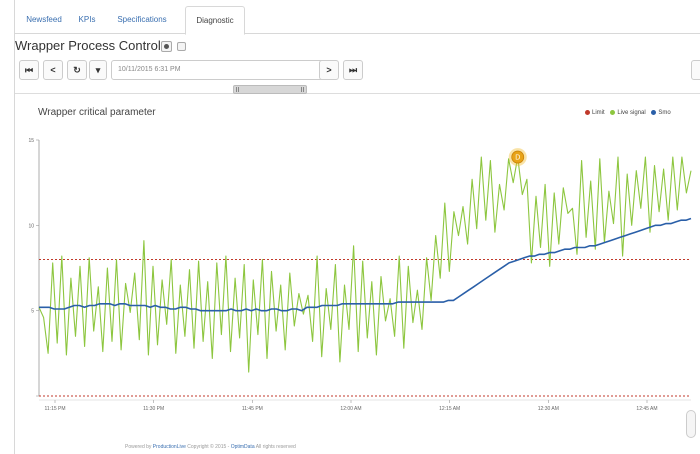 The width and height of the screenshot is (700, 454). What do you see at coordinates (449, 409) in the screenshot?
I see `x-tick-label: 12:15 AM` at bounding box center [449, 409].